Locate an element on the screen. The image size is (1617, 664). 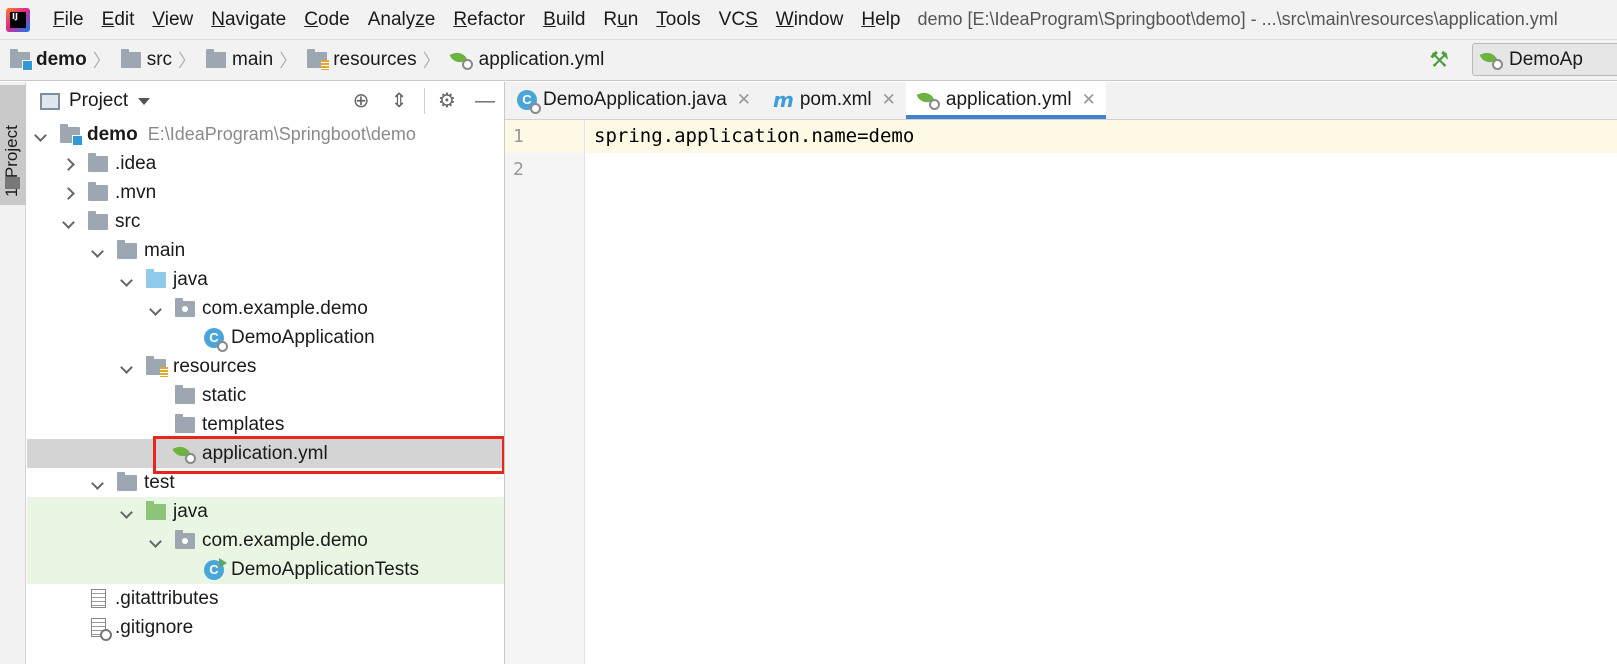
tree-item-gitignore: .gitignore is located at coordinates (265, 627).